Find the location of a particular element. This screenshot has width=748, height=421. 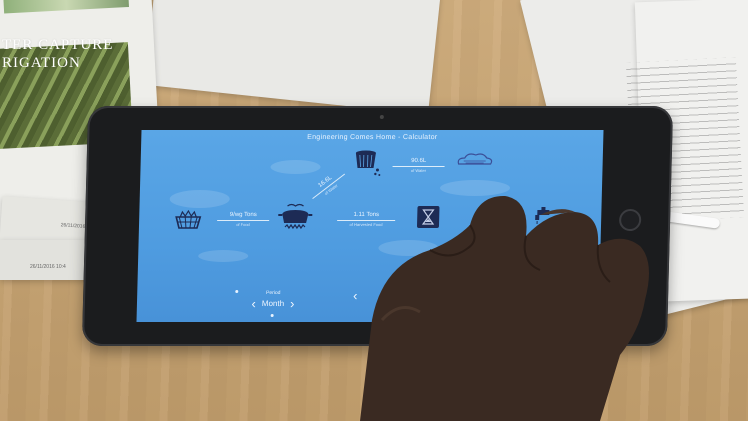

period-prev-button: ‹ is located at coordinates (253, 303).